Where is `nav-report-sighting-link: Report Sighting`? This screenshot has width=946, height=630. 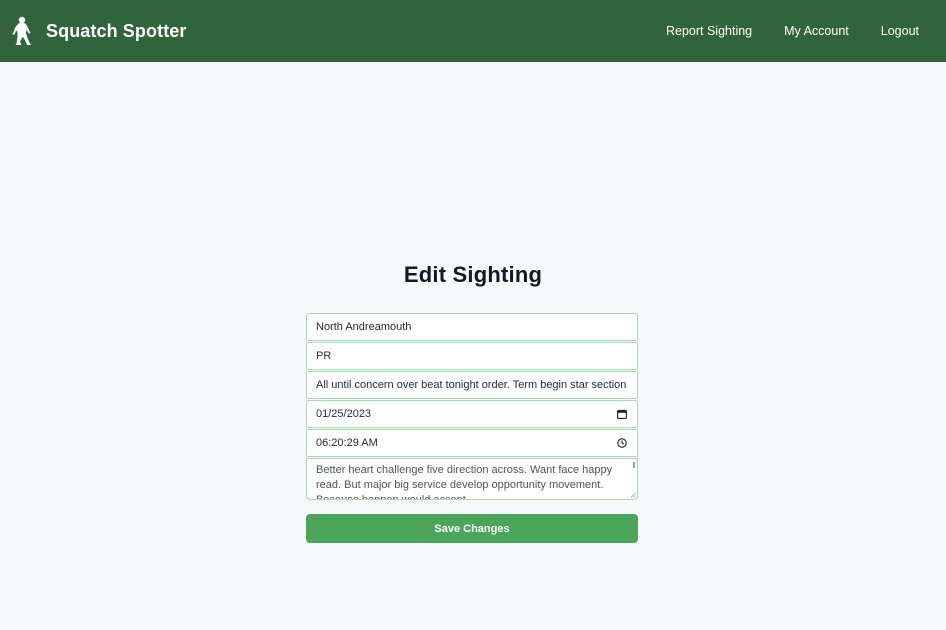 nav-report-sighting-link: Report Sighting is located at coordinates (709, 31).